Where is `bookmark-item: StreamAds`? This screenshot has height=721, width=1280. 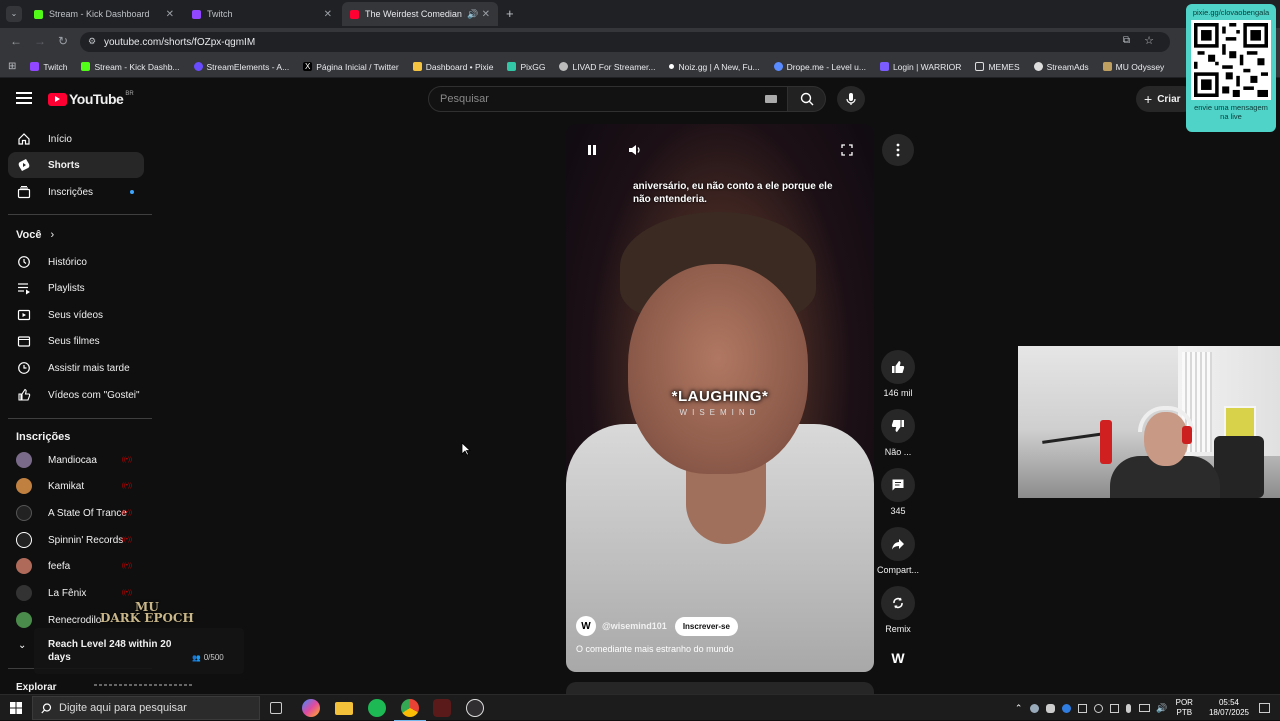
bookmark-item: StreamAds is located at coordinates (1061, 67).